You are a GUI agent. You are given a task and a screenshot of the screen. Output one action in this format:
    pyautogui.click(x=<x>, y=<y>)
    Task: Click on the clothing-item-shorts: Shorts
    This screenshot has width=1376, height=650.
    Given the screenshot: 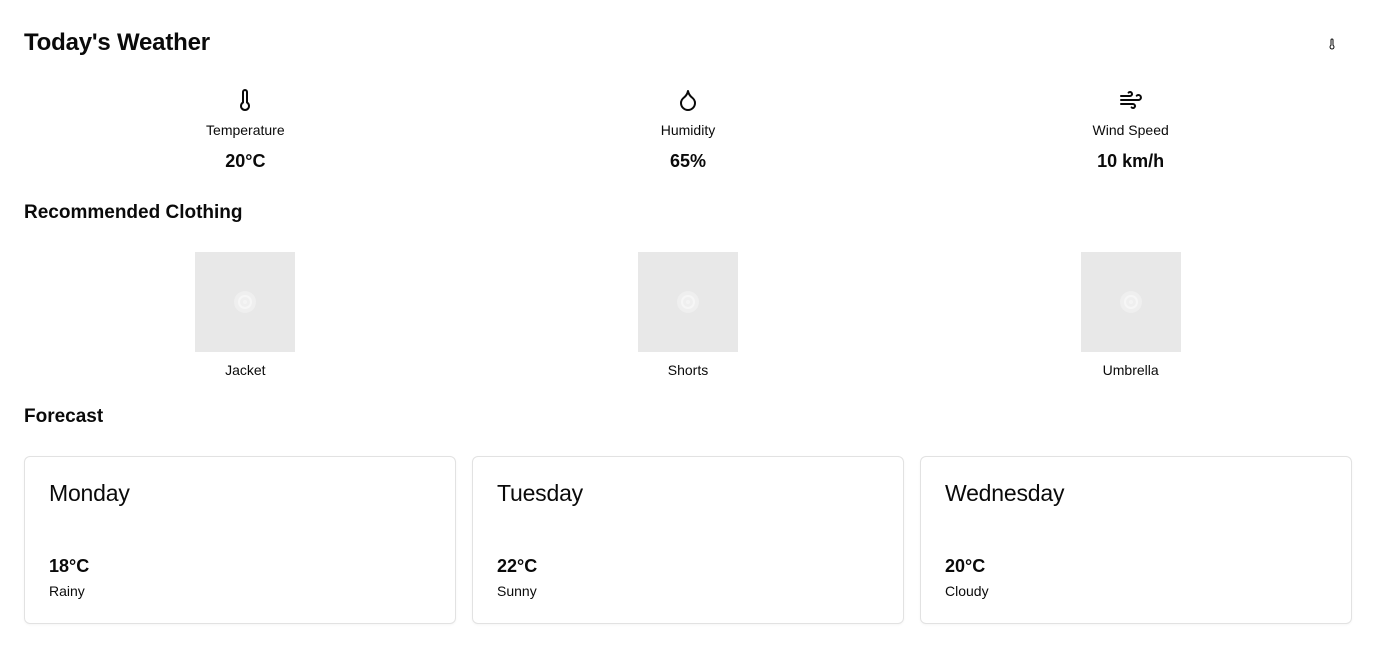 What is the action you would take?
    pyautogui.click(x=688, y=315)
    